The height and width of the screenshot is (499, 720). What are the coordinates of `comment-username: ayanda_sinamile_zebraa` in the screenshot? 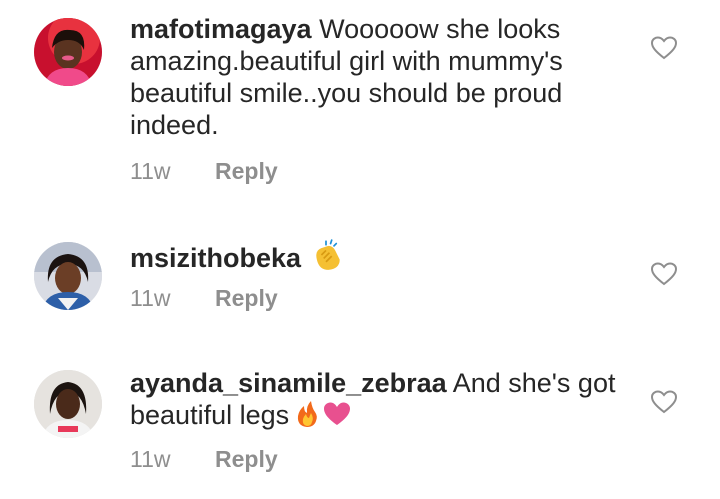 It's located at (288, 383).